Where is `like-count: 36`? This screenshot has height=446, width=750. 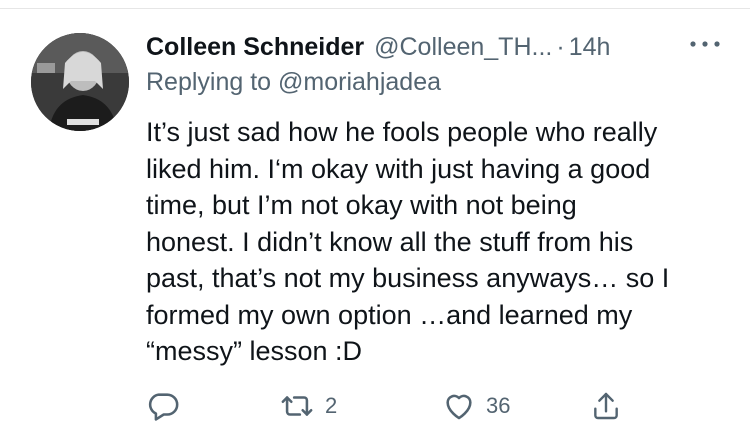
like-count: 36 is located at coordinates (498, 405).